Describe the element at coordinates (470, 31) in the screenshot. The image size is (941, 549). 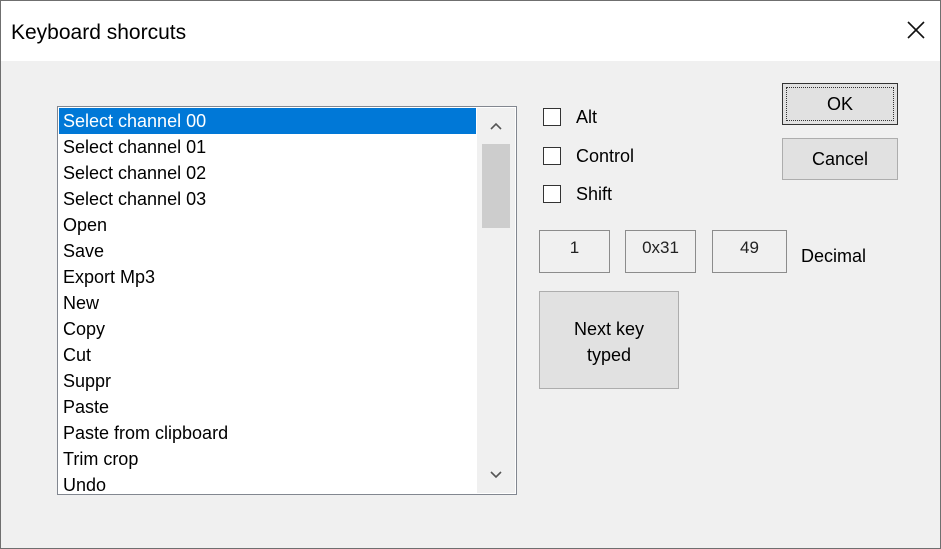
I see `title-bar: Keyboard shorcuts` at that location.